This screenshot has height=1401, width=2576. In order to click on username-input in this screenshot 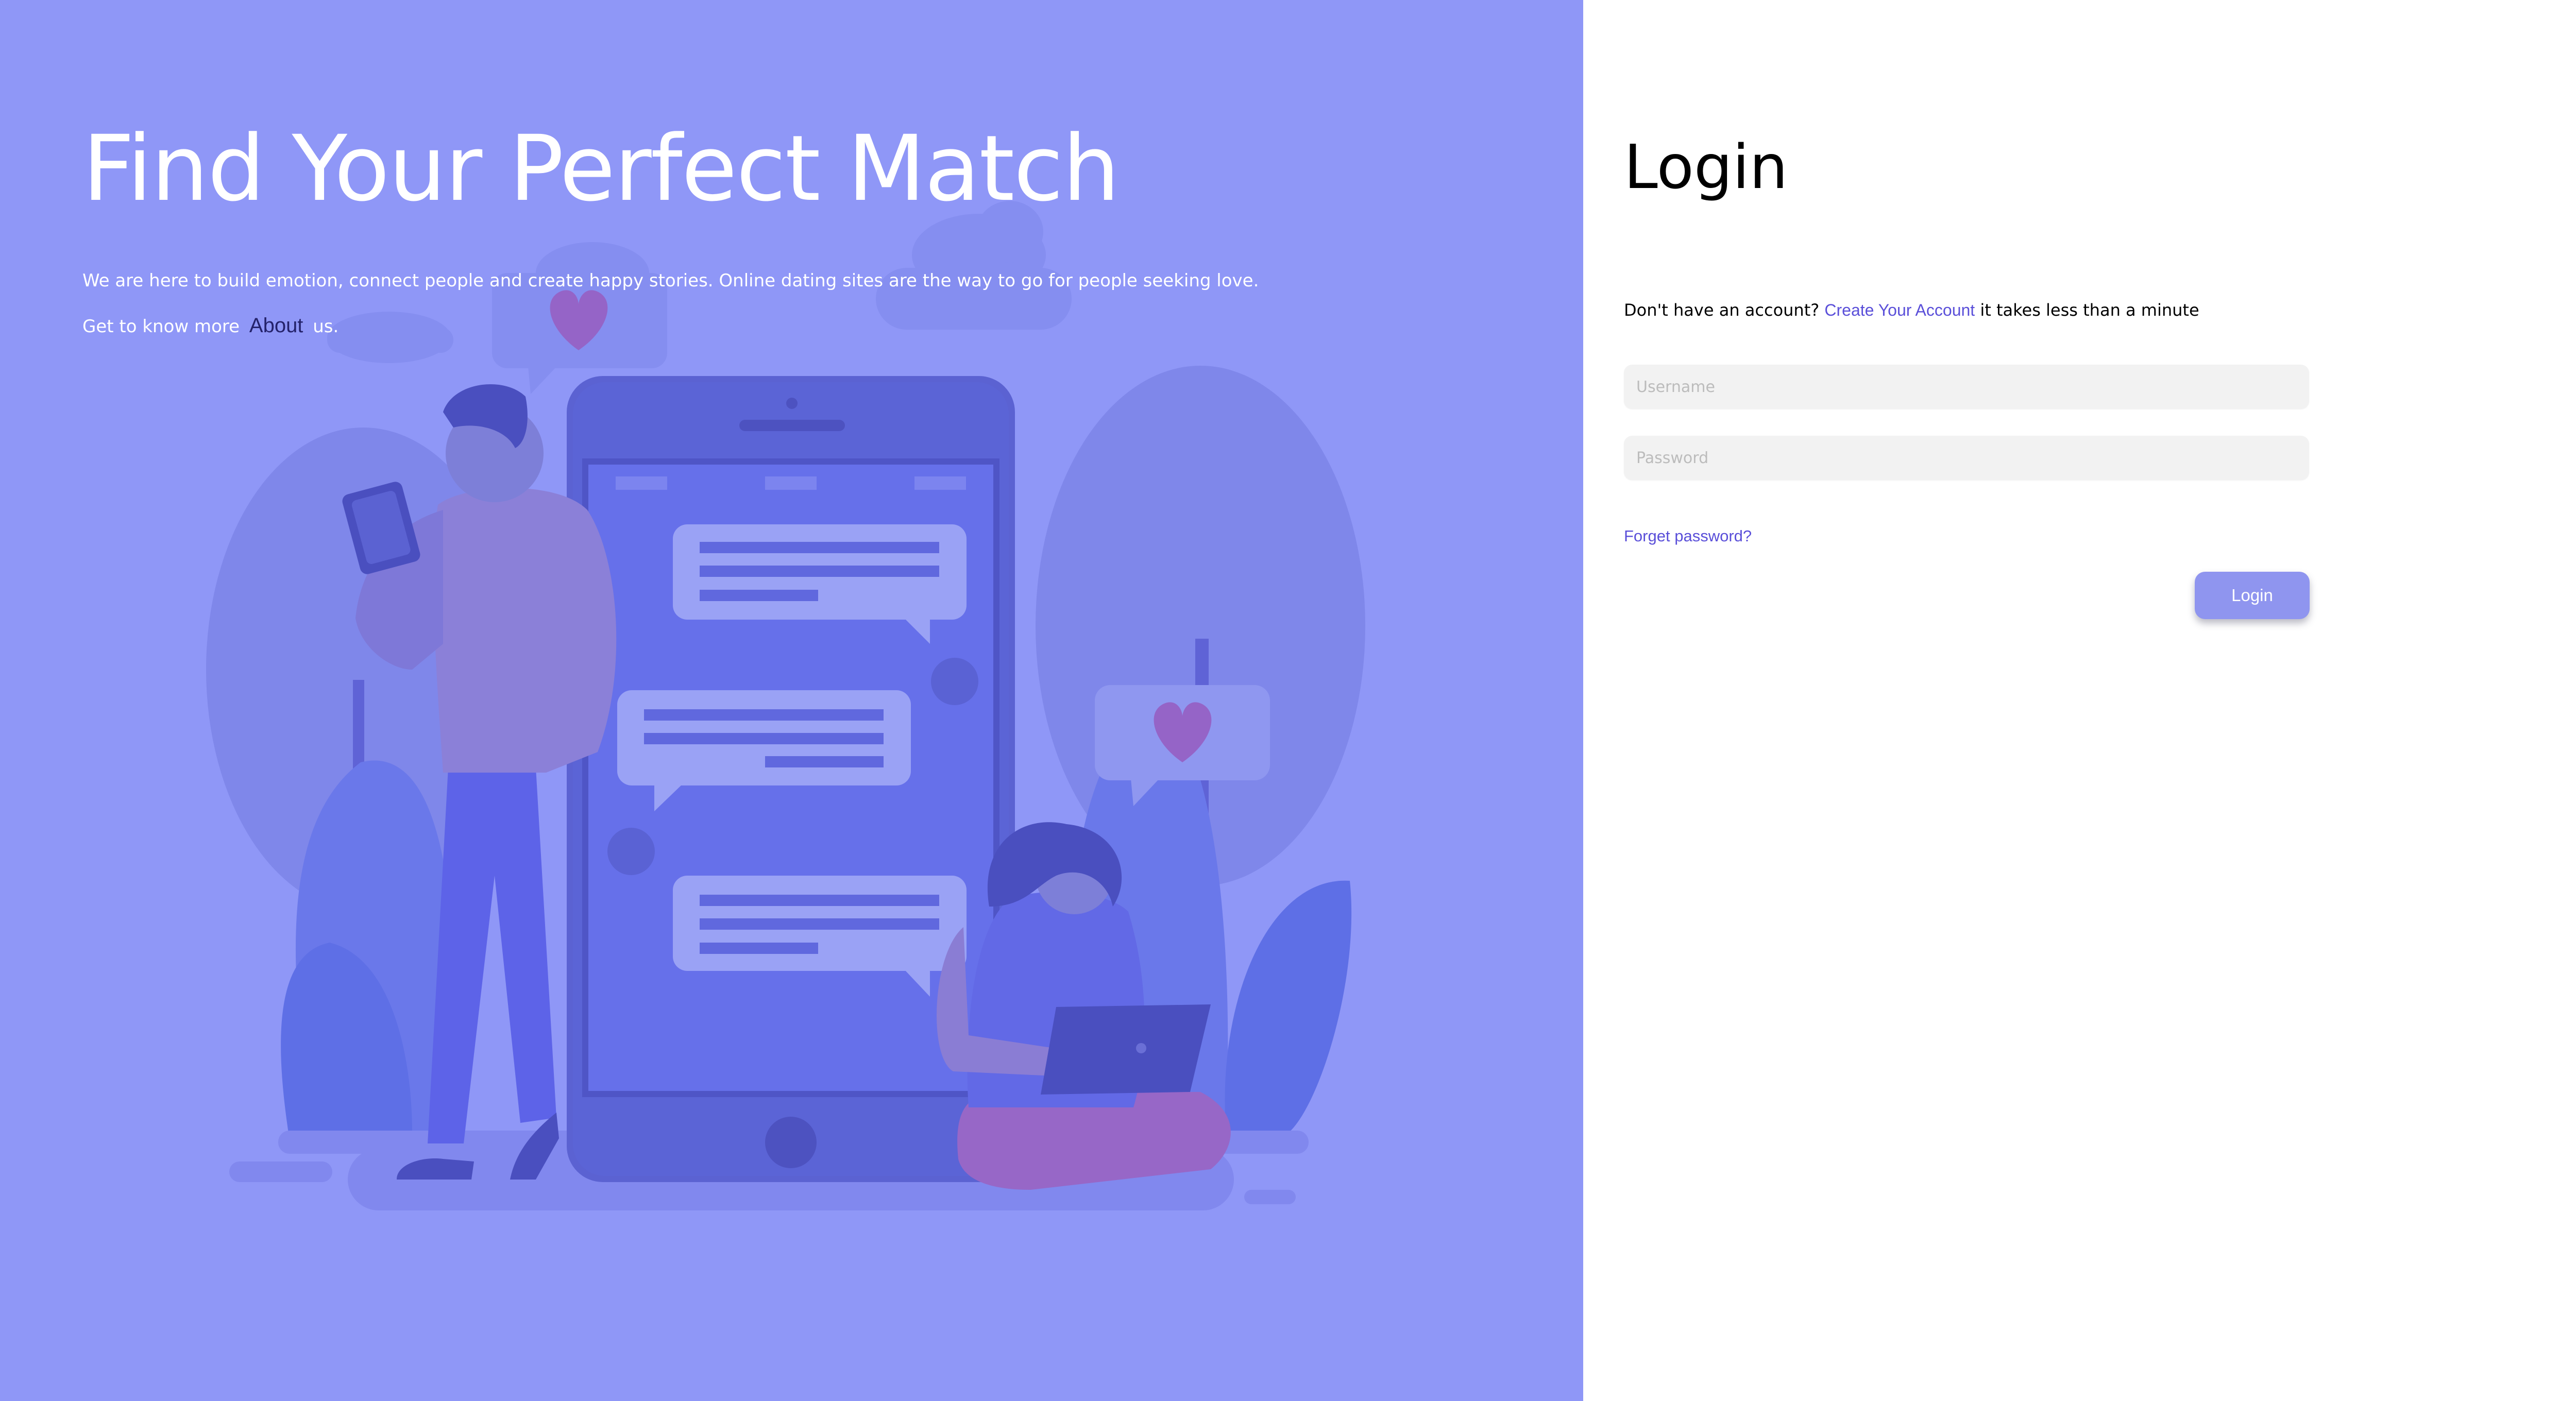, I will do `click(1966, 387)`.